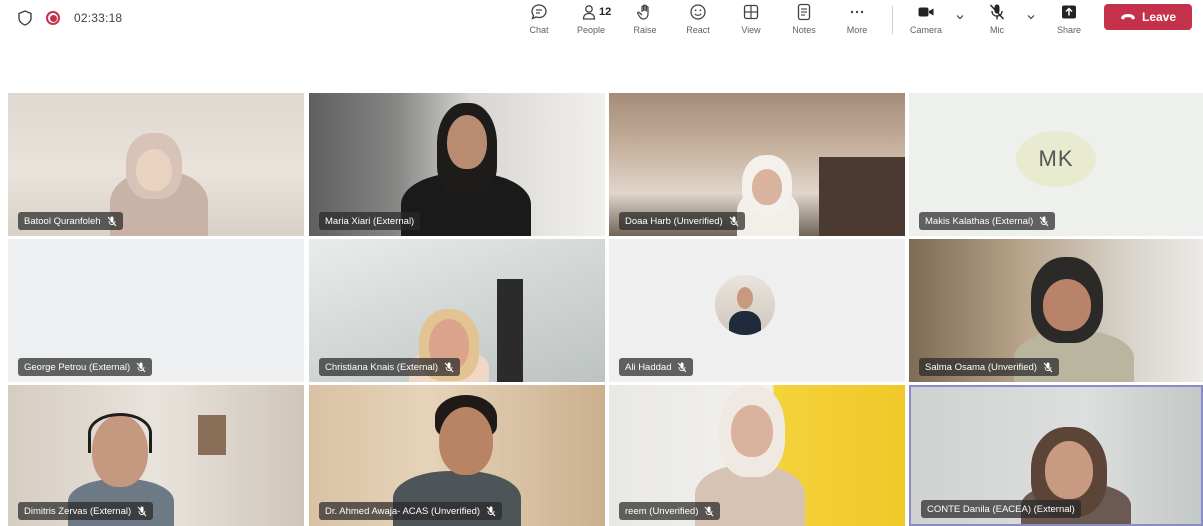 The image size is (1203, 526). I want to click on hand-icon, so click(643, 12).